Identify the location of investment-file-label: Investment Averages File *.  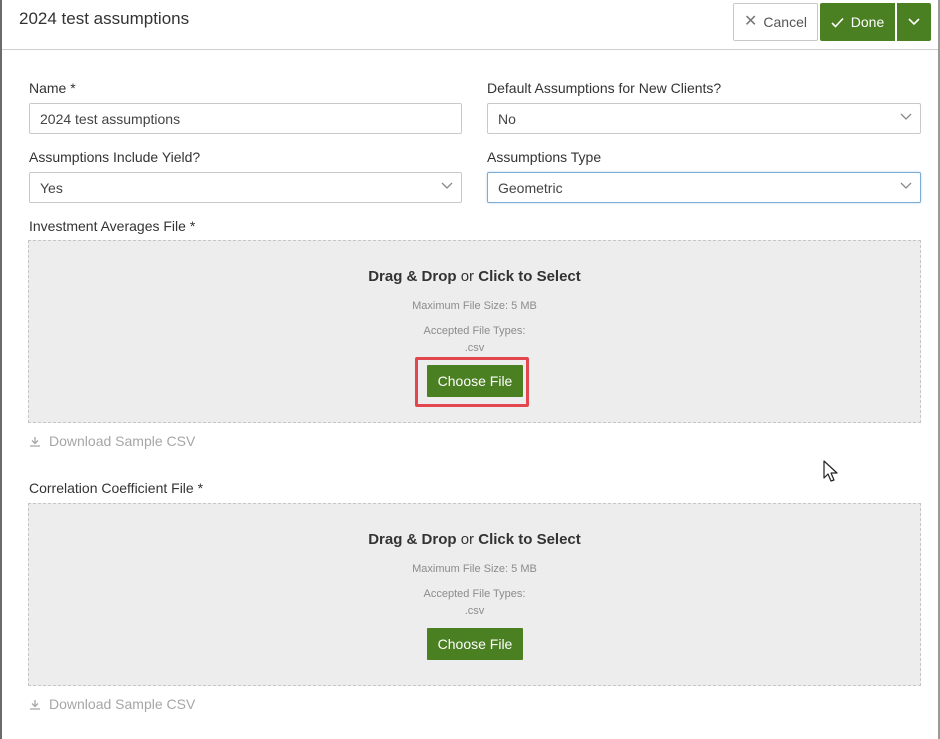
(112, 226).